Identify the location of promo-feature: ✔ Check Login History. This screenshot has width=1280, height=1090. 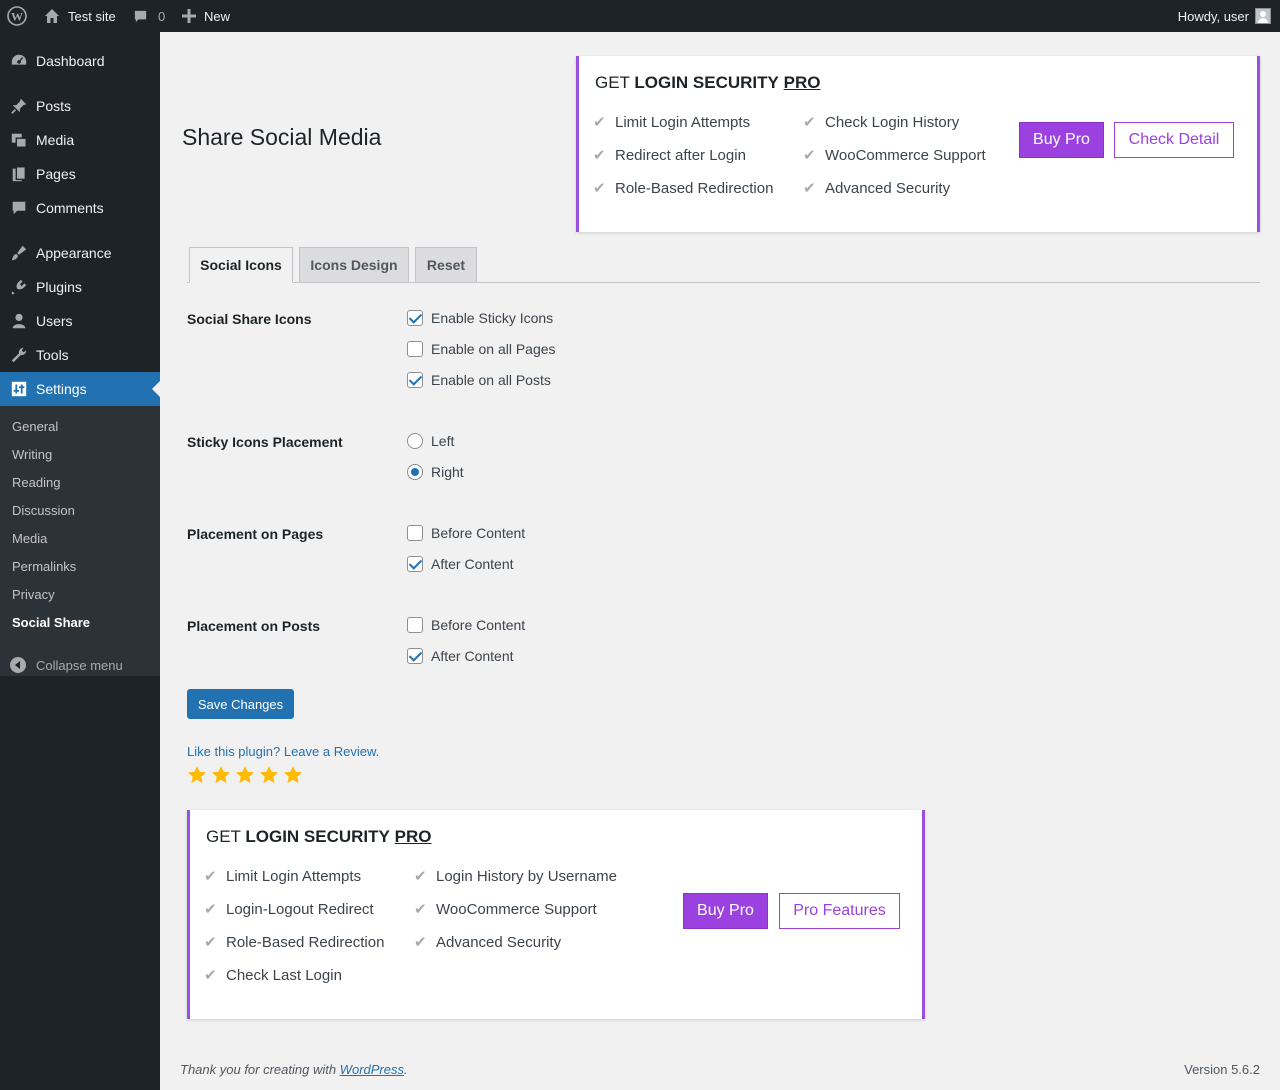
(881, 122).